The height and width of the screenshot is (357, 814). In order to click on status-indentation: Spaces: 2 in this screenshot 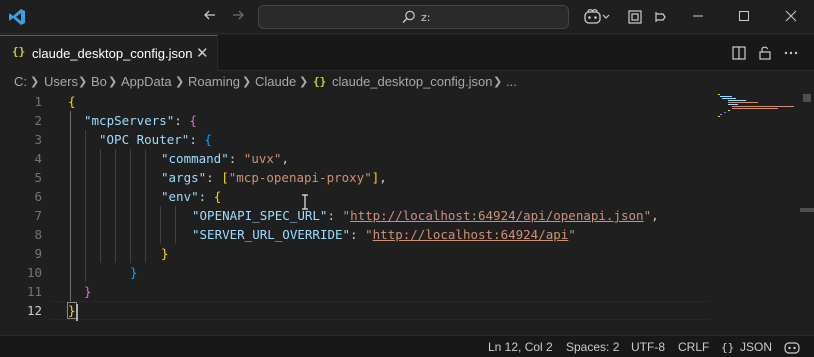, I will do `click(592, 347)`.